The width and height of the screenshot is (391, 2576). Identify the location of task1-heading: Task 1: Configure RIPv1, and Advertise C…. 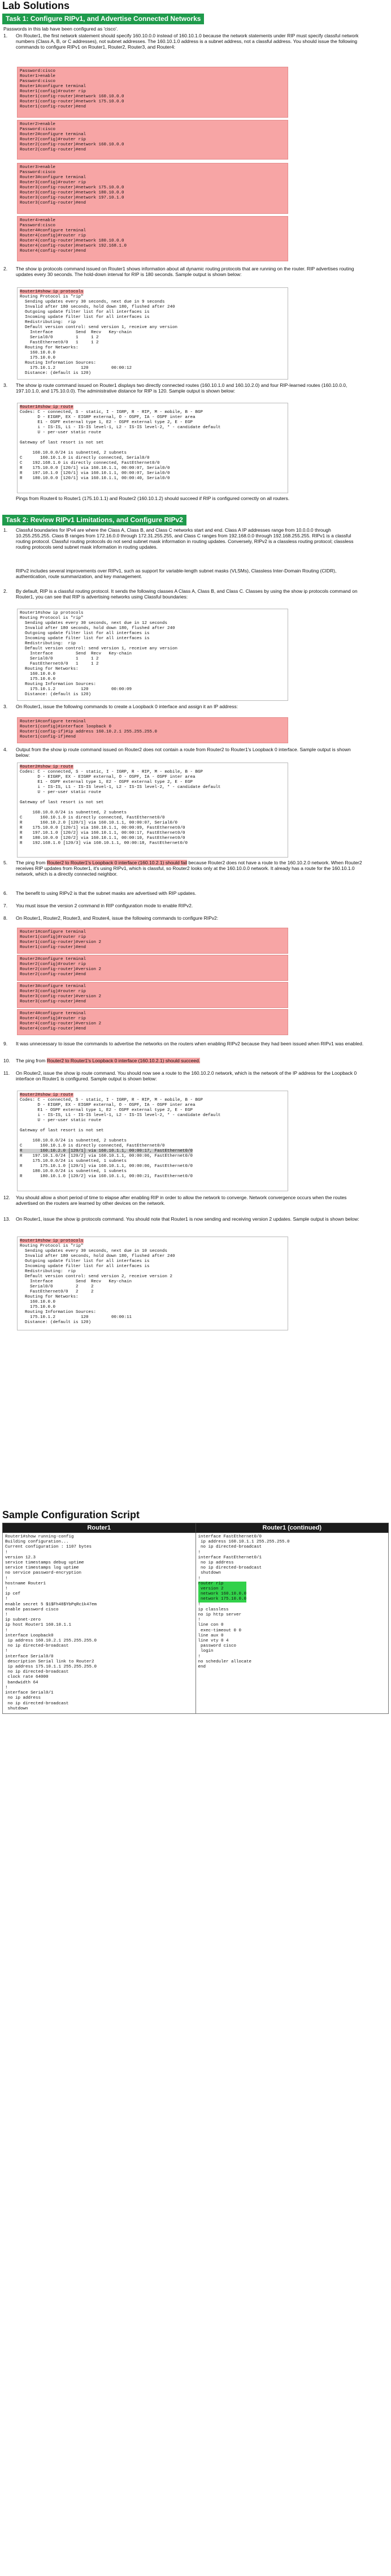
(103, 19).